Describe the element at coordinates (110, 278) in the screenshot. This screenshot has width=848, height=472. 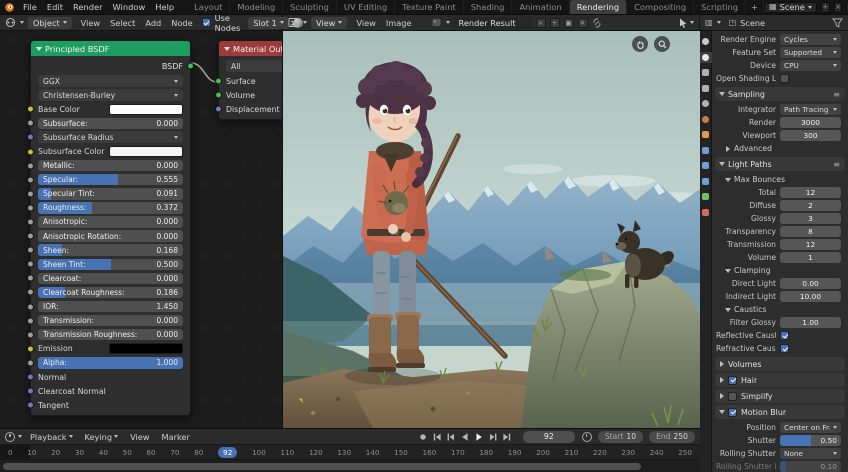
I see `bsdf-slider-clearcoat: Clearcoat: 0.000` at that location.